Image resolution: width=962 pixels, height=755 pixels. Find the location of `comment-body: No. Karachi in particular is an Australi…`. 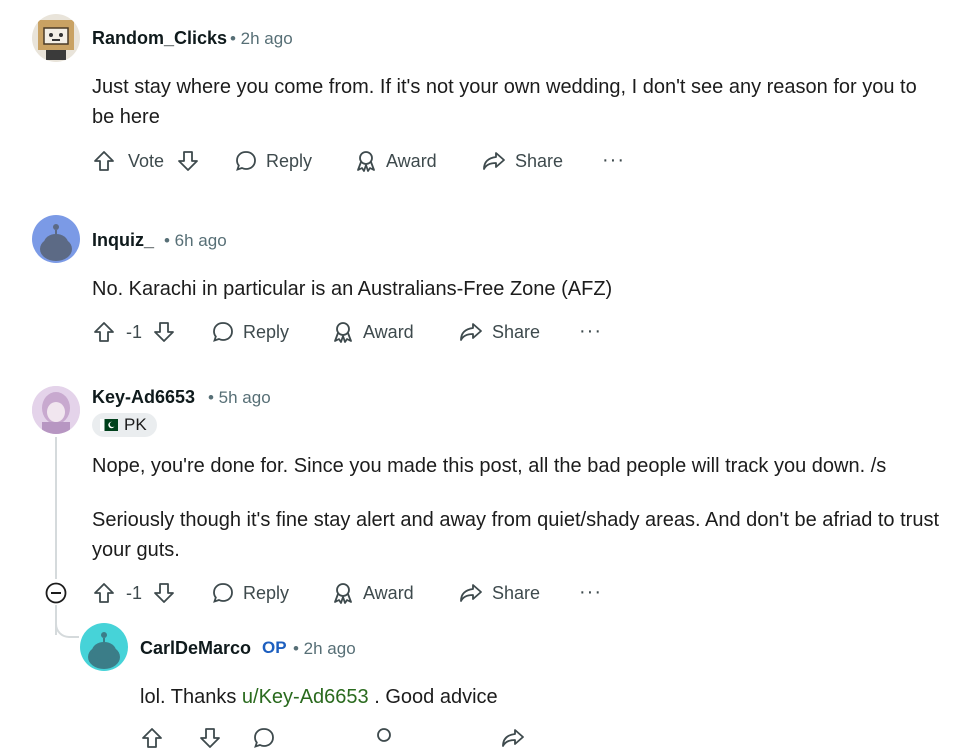

comment-body: No. Karachi in particular is an Australi… is located at coordinates (352, 289).